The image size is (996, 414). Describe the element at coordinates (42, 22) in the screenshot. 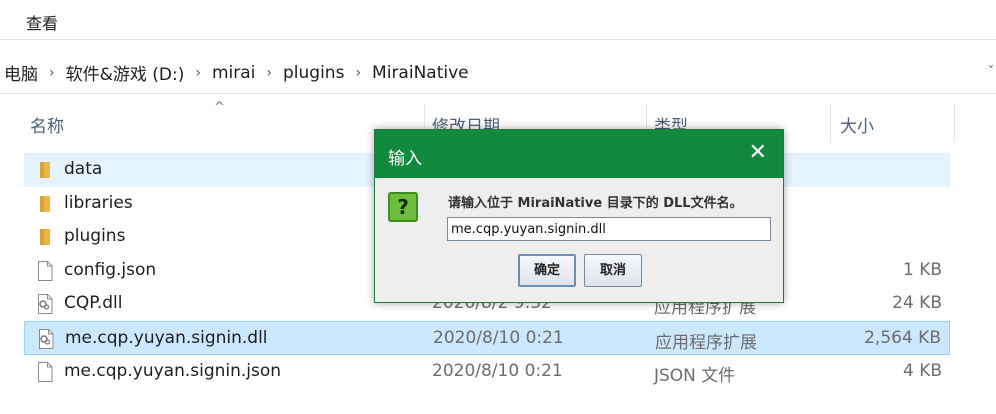

I see `tab-view: 查看` at that location.